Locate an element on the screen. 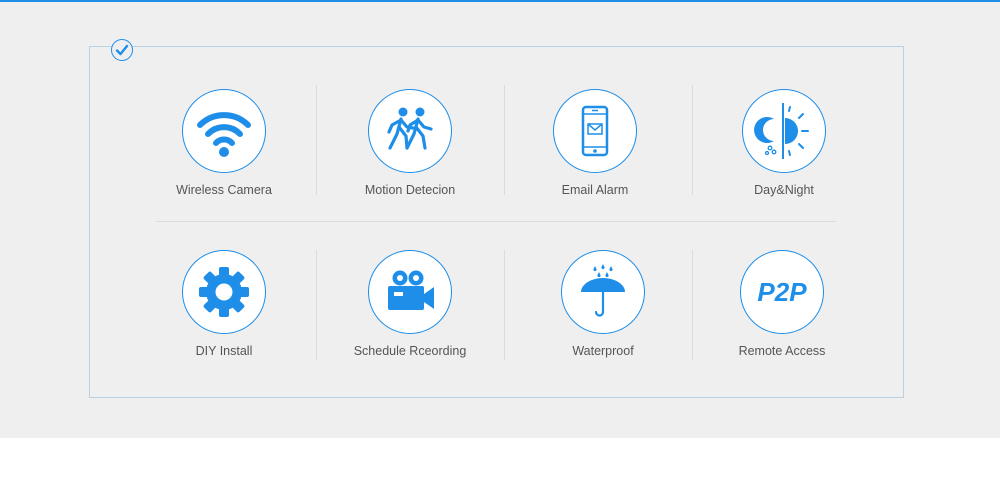  feature-label: Motion Detecion is located at coordinates (410, 190).